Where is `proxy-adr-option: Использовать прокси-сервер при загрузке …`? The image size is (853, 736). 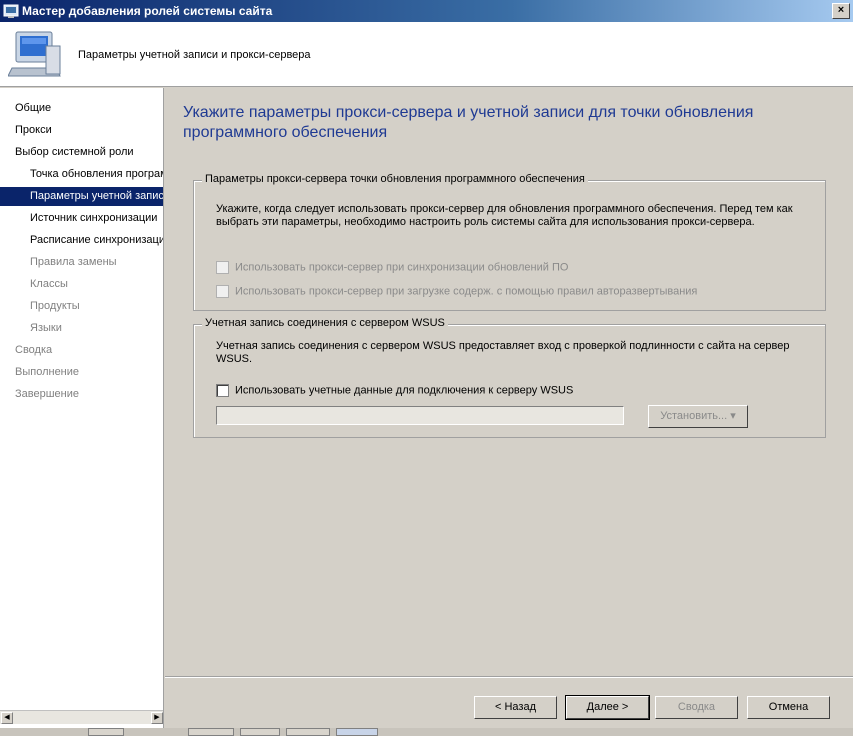
proxy-adr-option: Использовать прокси-сервер при загрузке … is located at coordinates (456, 292).